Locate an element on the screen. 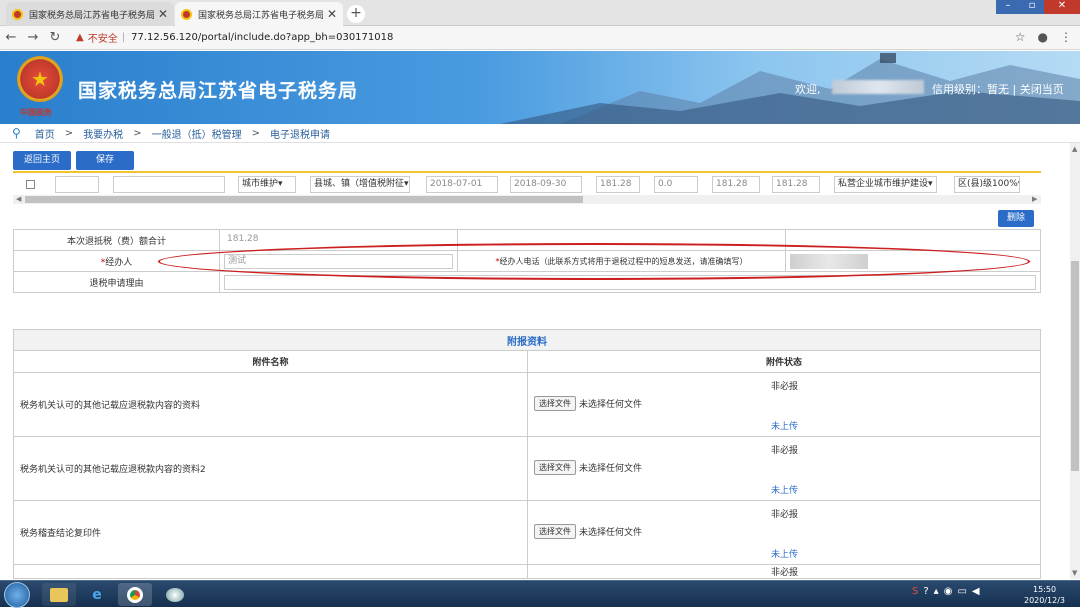  network-icon: ◉ is located at coordinates (948, 591).